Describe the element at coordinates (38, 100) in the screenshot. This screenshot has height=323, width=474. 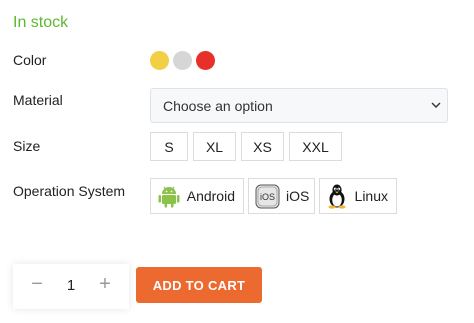
I see `material-label: Material` at that location.